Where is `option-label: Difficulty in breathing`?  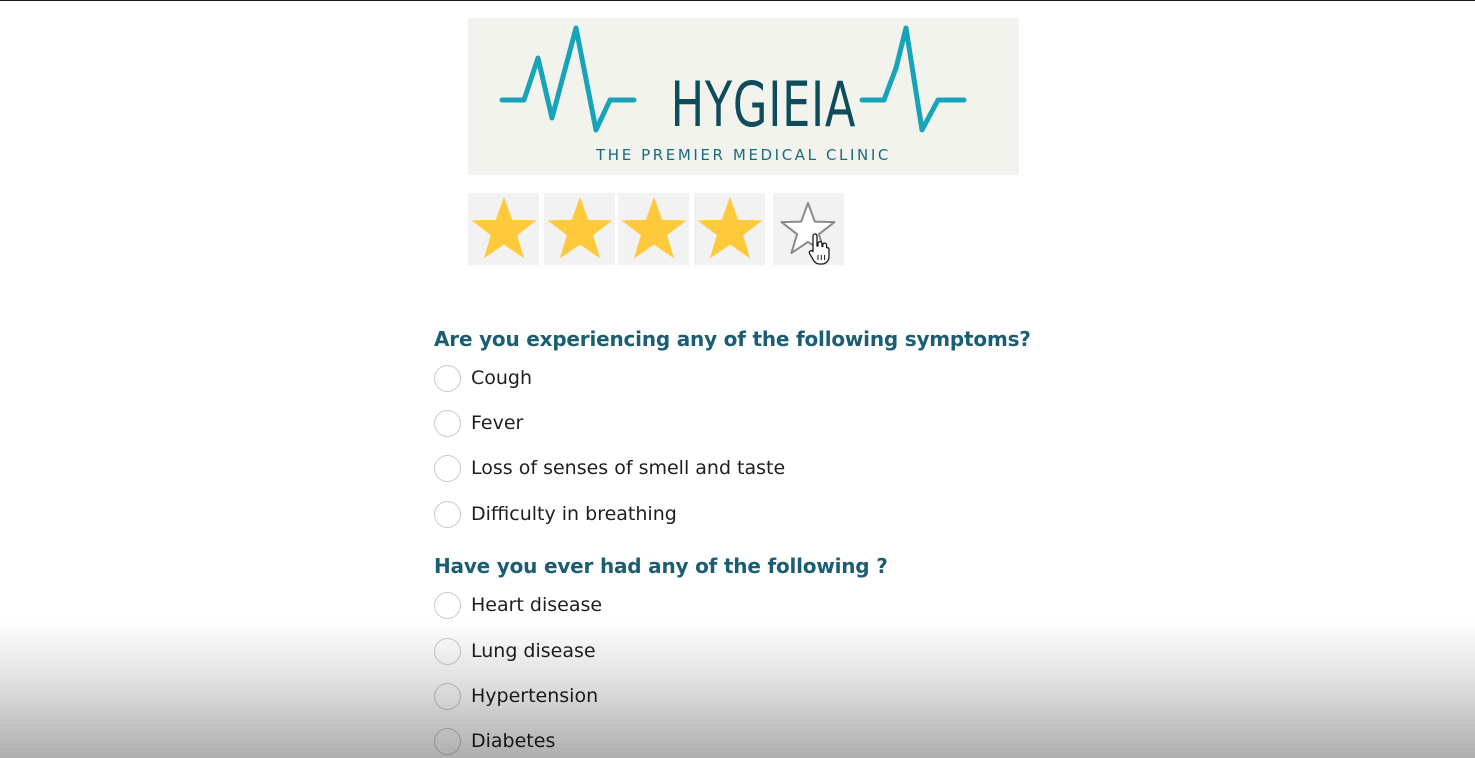 option-label: Difficulty in breathing is located at coordinates (574, 514).